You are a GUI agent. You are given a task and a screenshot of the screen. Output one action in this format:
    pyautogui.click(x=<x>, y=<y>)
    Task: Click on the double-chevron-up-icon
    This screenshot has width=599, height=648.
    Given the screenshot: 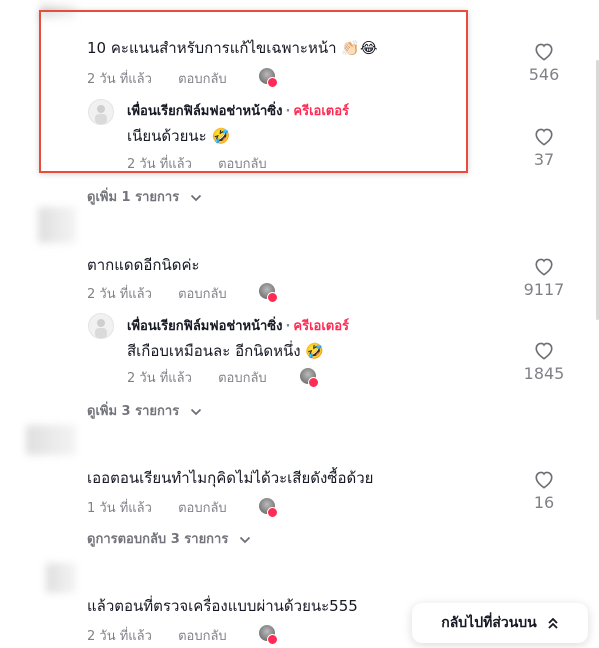 What is the action you would take?
    pyautogui.click(x=553, y=623)
    